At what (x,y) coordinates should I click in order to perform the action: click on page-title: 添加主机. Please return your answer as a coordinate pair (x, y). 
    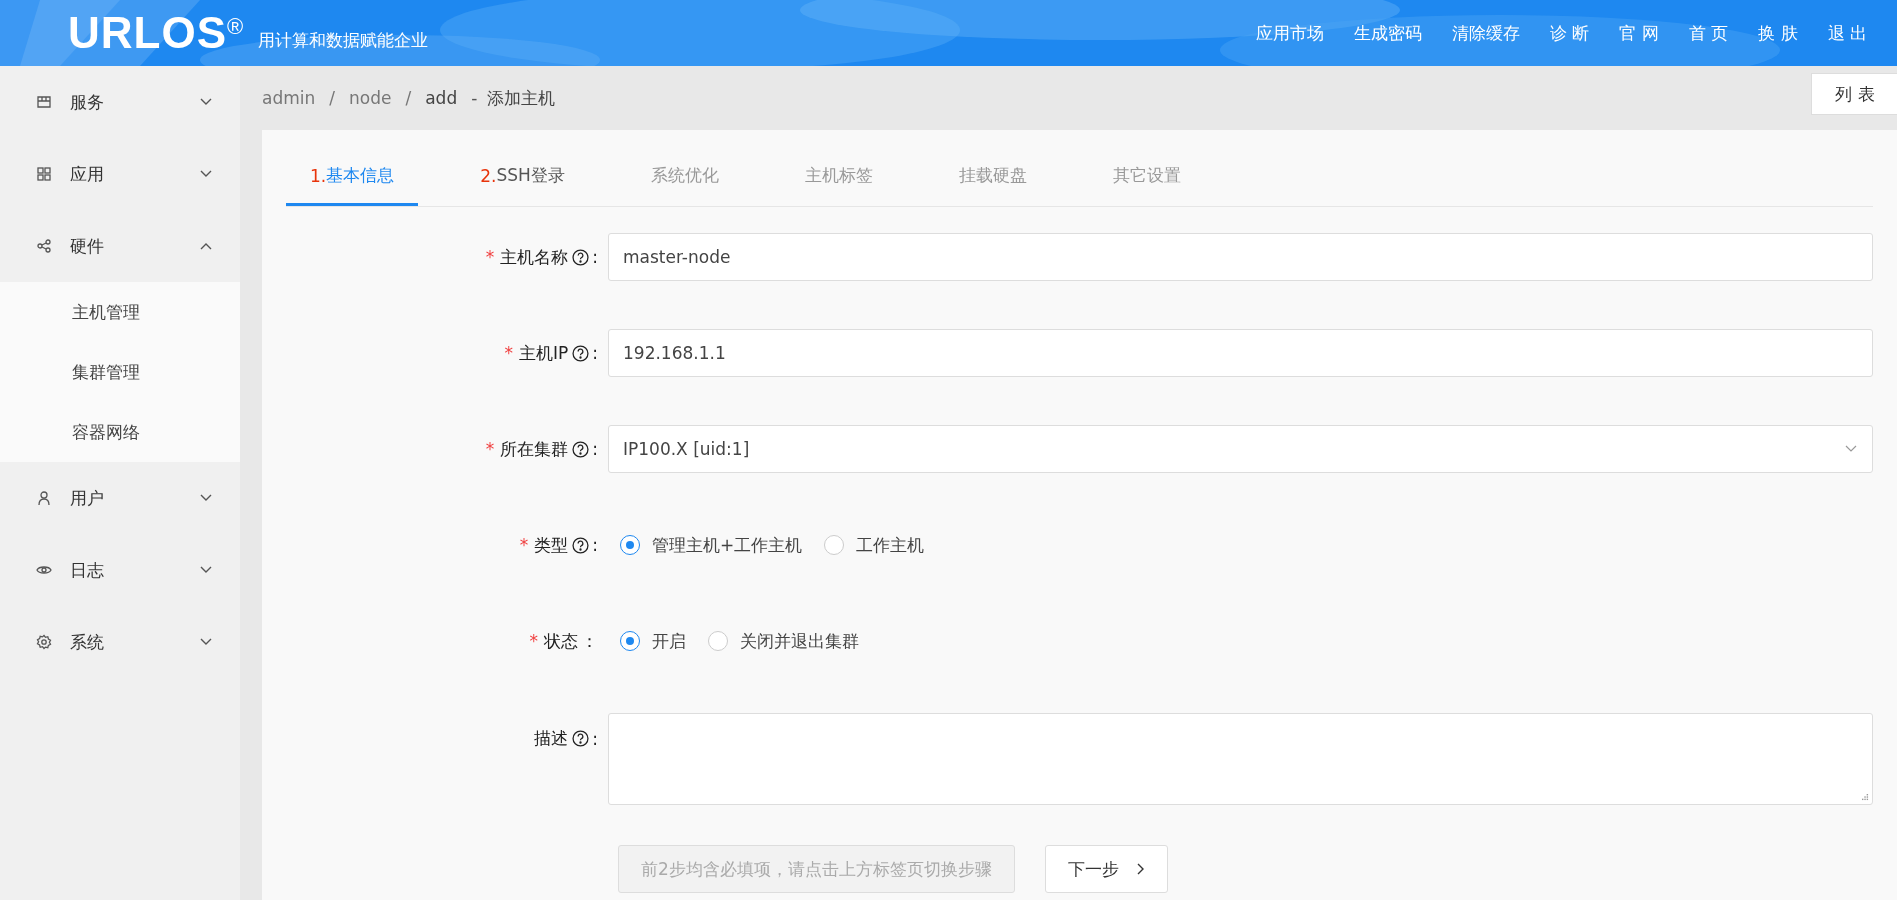
    Looking at the image, I should click on (521, 98).